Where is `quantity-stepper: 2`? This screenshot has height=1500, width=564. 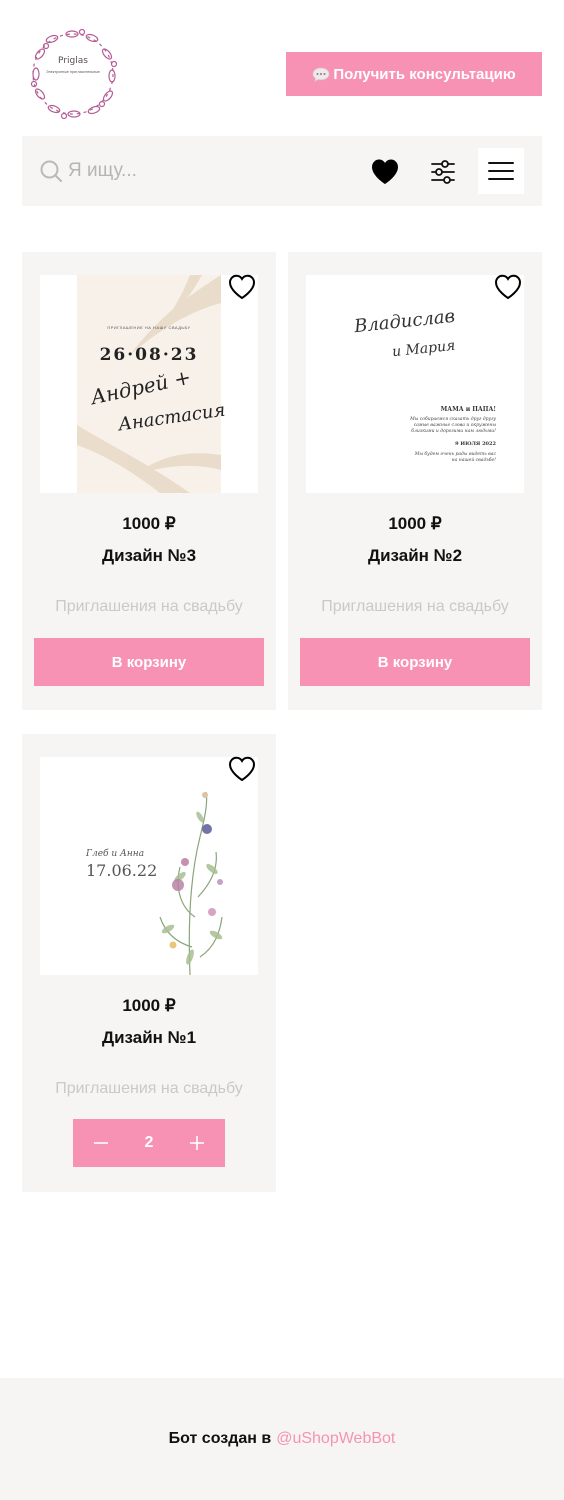 quantity-stepper: 2 is located at coordinates (149, 1143).